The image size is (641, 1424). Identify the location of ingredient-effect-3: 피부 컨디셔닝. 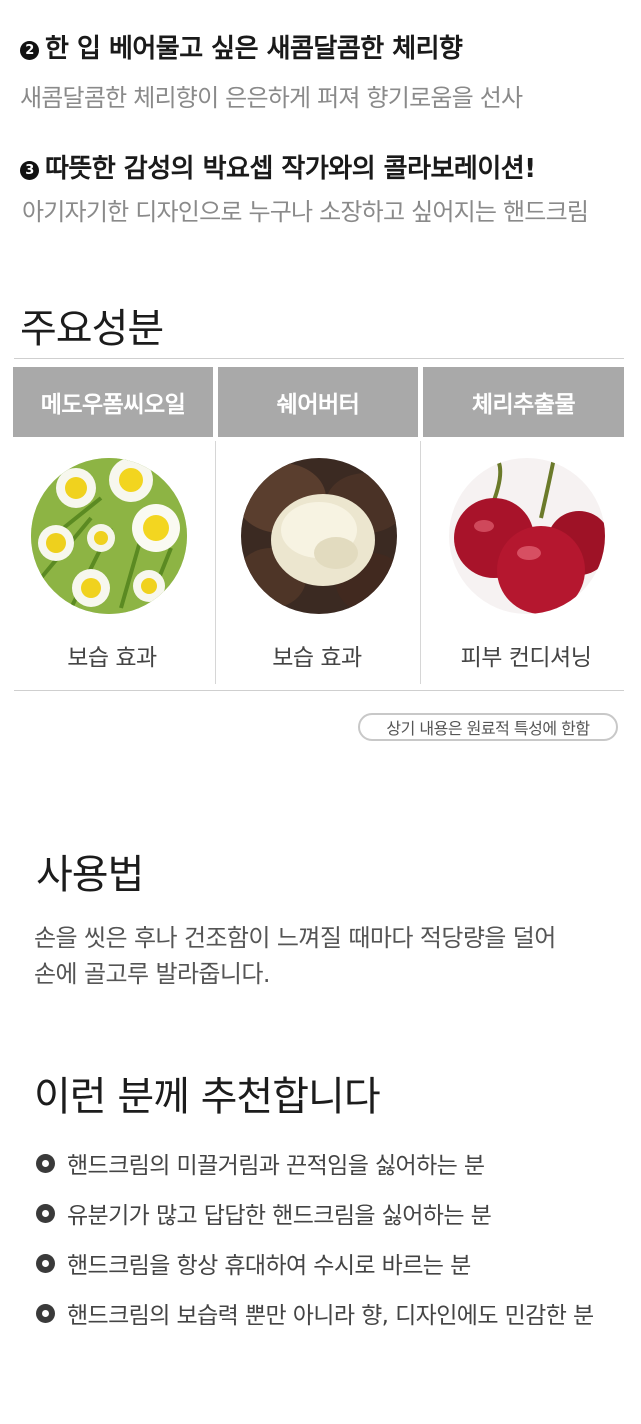
(526, 658).